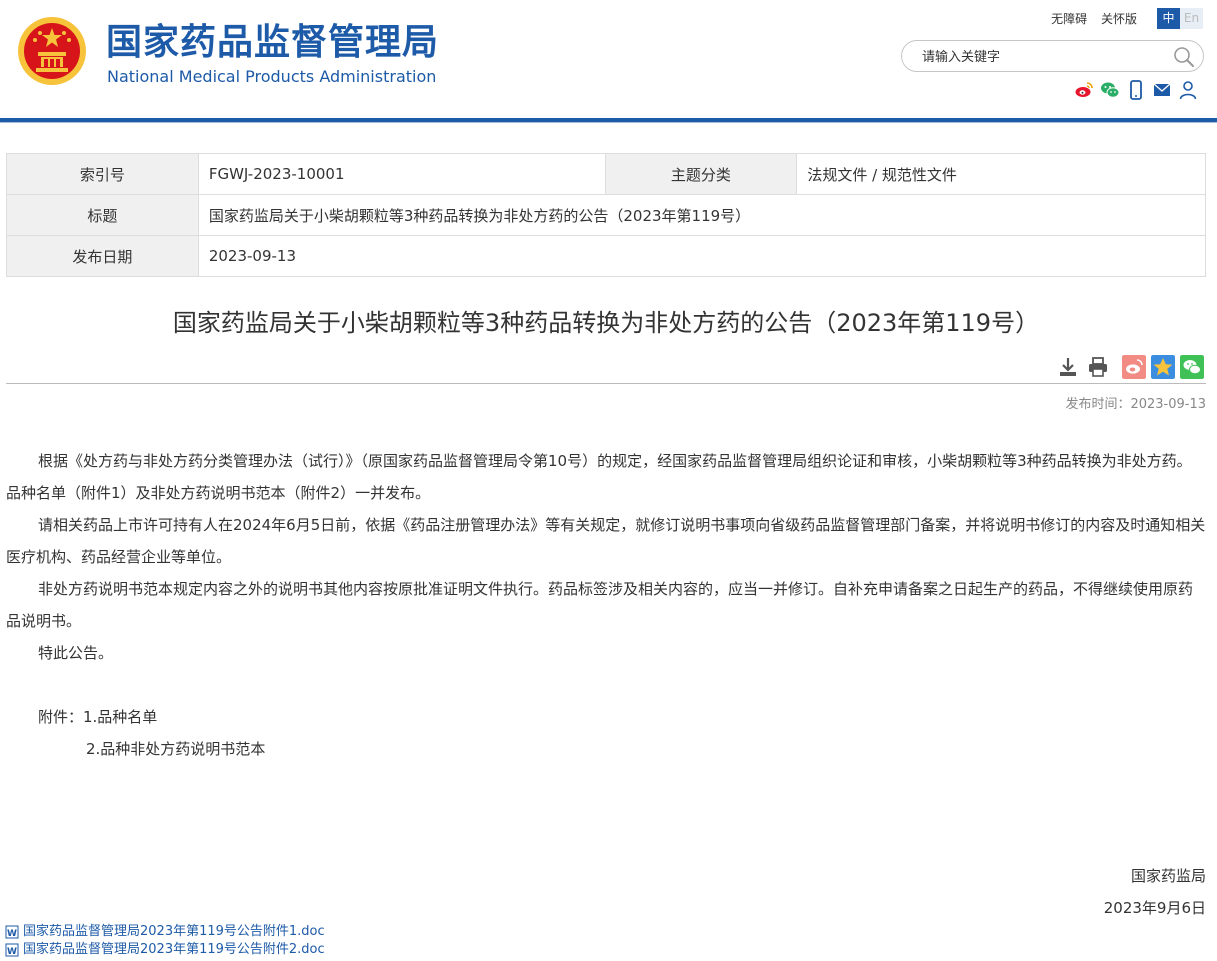 The height and width of the screenshot is (961, 1217). I want to click on article-divider, so click(606, 383).